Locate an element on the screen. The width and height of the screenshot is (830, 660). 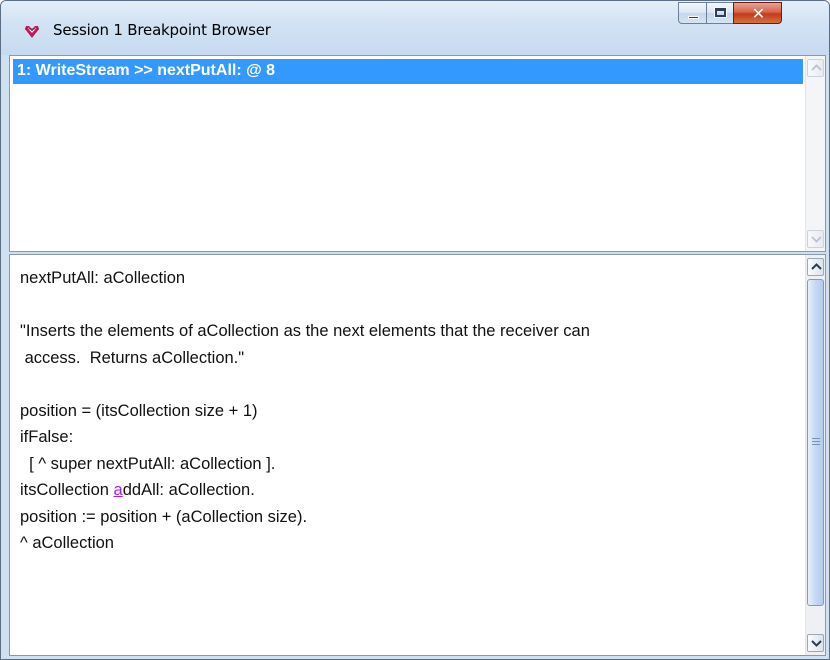
code-text: ddAll: aCollection. is located at coordinates (188, 490).